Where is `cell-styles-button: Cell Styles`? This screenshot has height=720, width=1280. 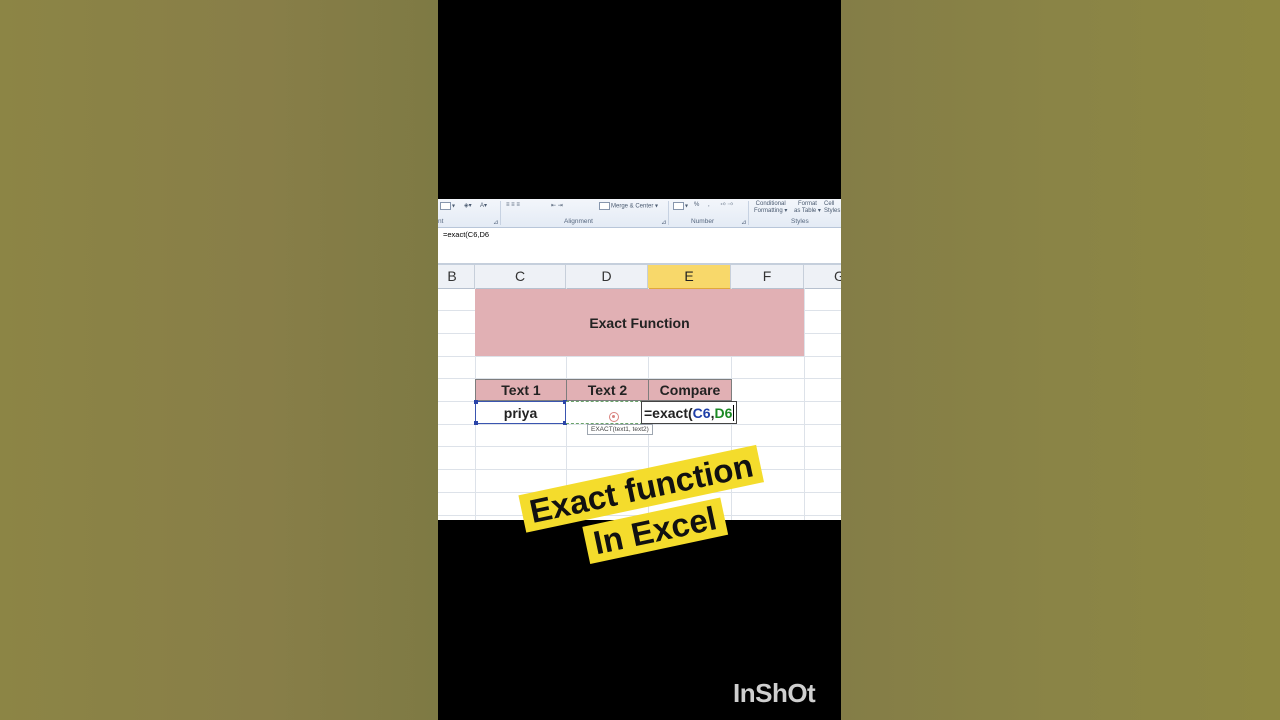 cell-styles-button: Cell Styles is located at coordinates (832, 208).